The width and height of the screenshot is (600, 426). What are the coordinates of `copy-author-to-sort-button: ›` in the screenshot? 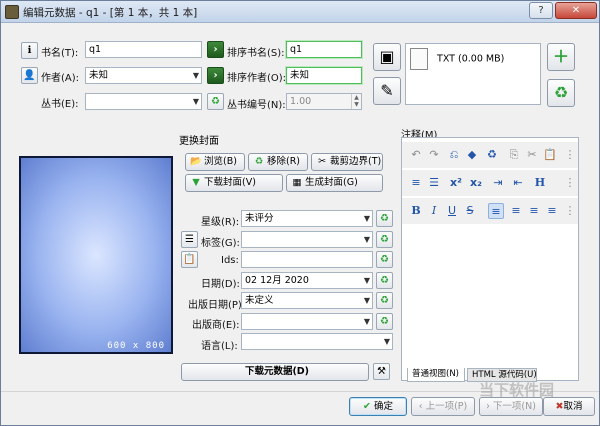 It's located at (215, 75).